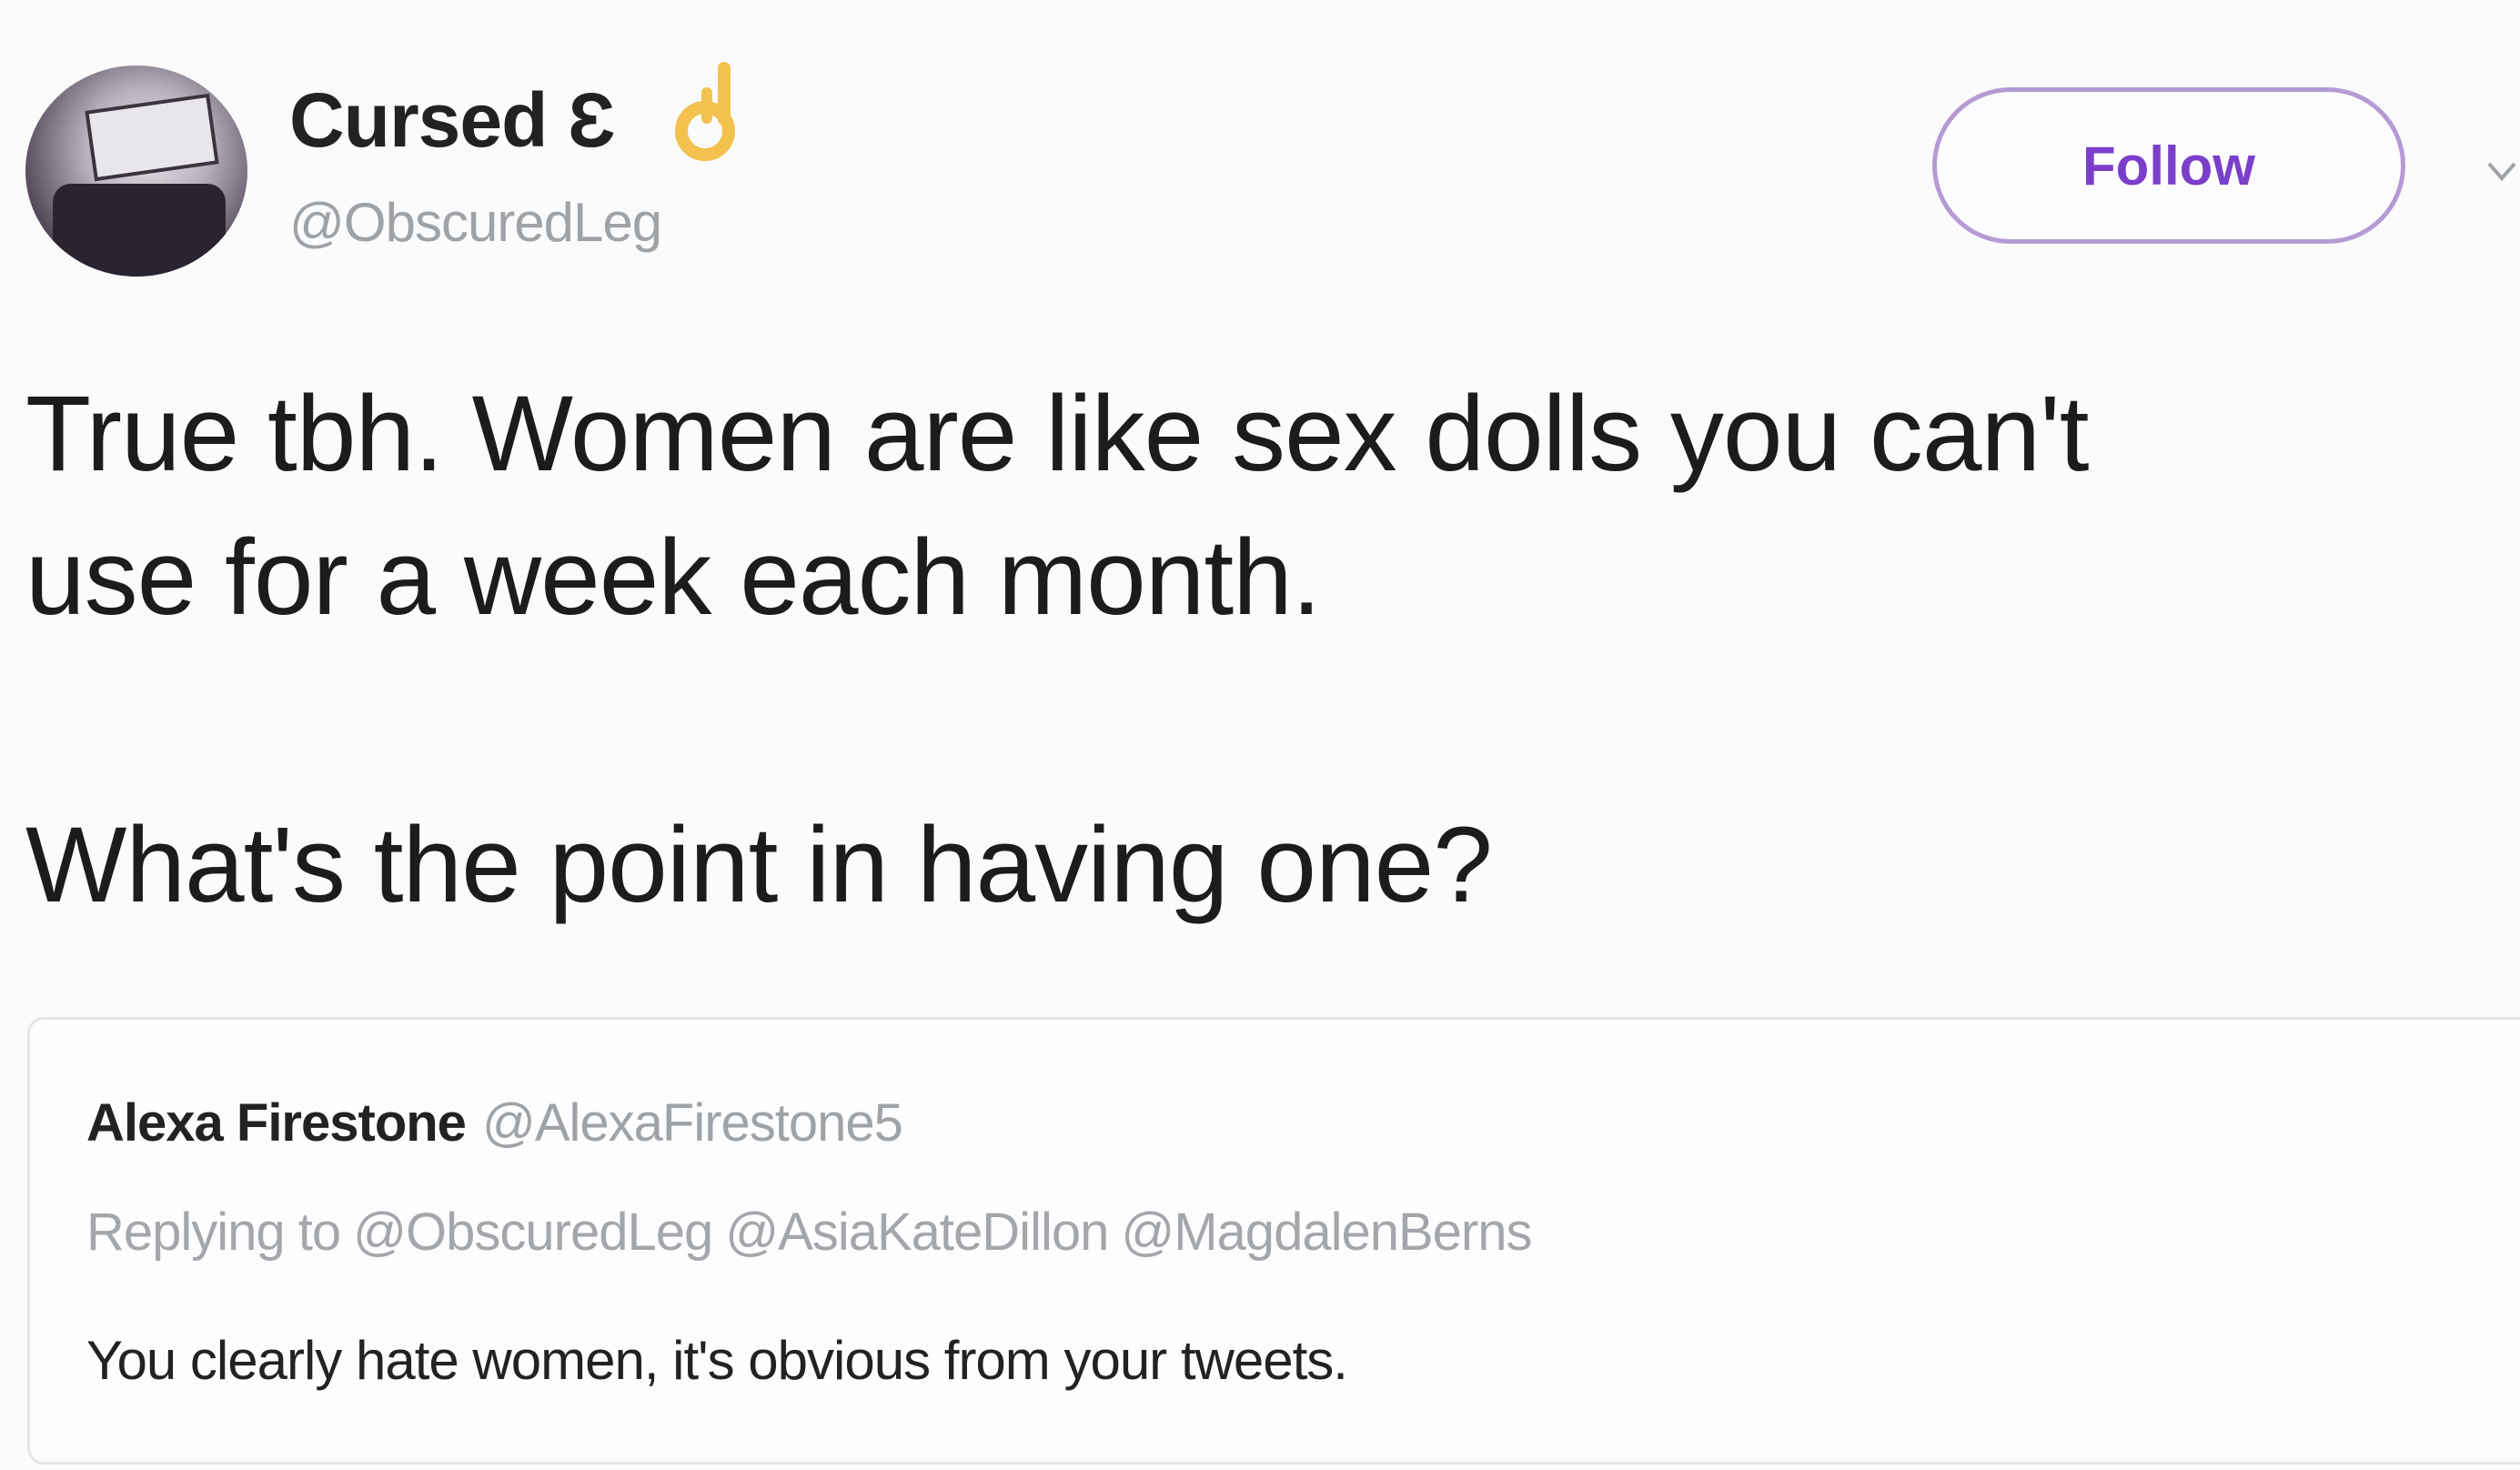  I want to click on avatar-image-shadow, so click(140, 230).